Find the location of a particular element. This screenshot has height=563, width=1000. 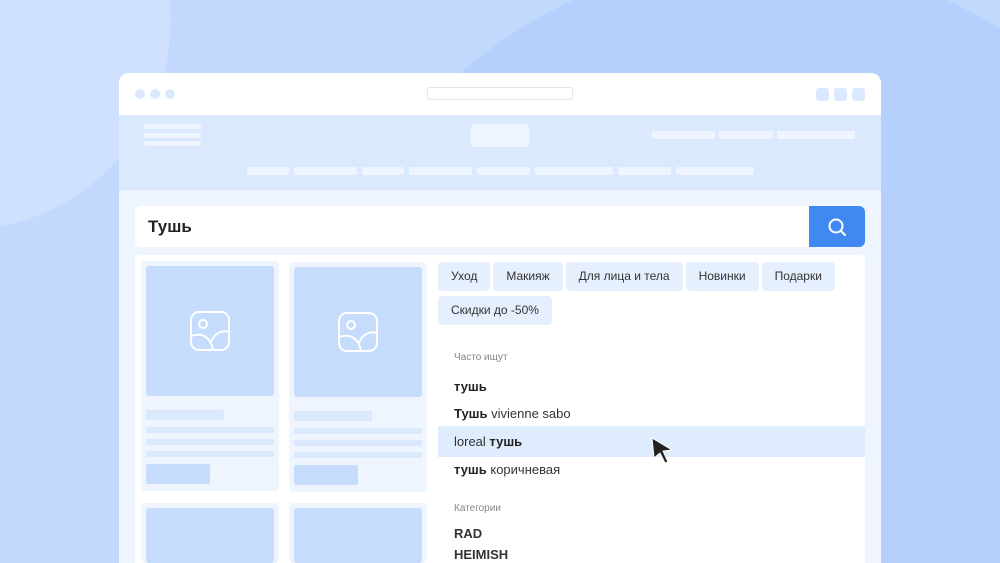

search-button is located at coordinates (837, 226).